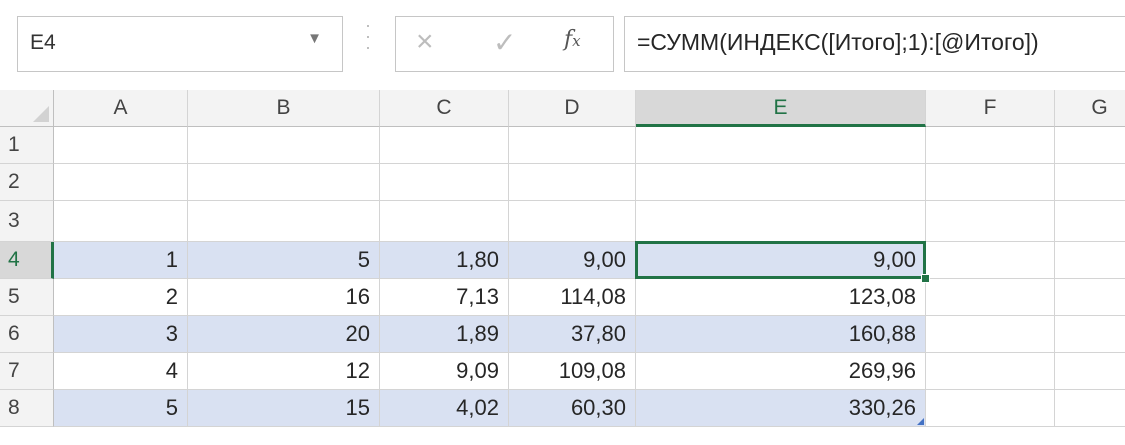 This screenshot has height=445, width=1125. I want to click on cell-a7: 4, so click(121, 371).